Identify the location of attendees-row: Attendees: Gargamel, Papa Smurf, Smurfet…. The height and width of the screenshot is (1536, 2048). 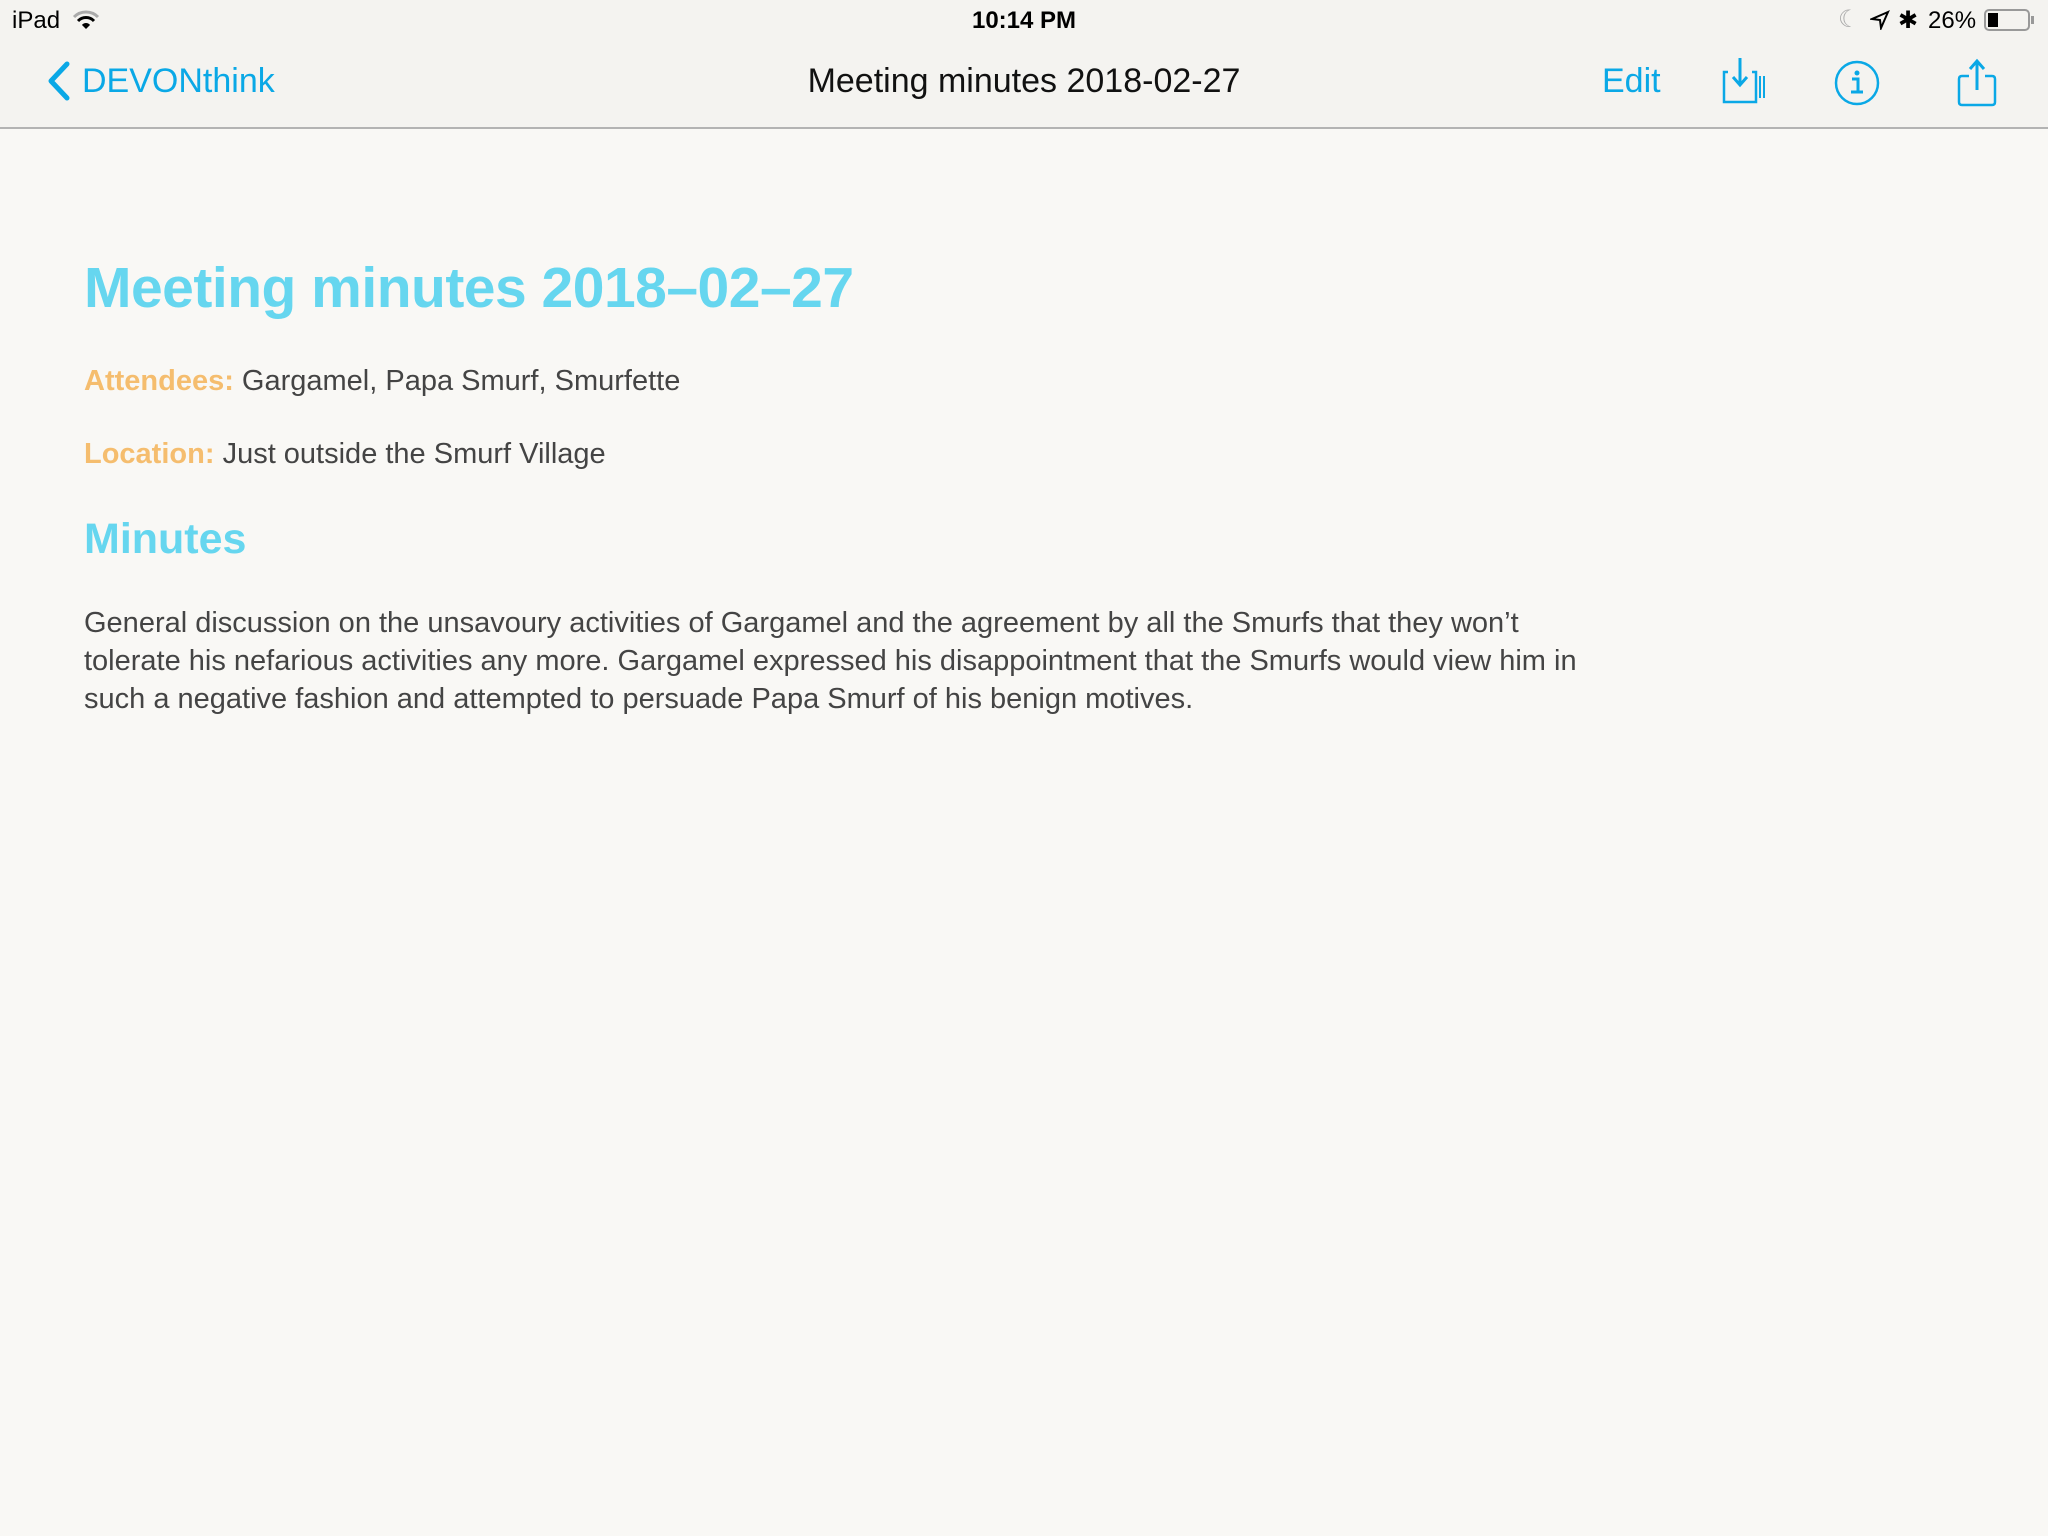
(830, 381).